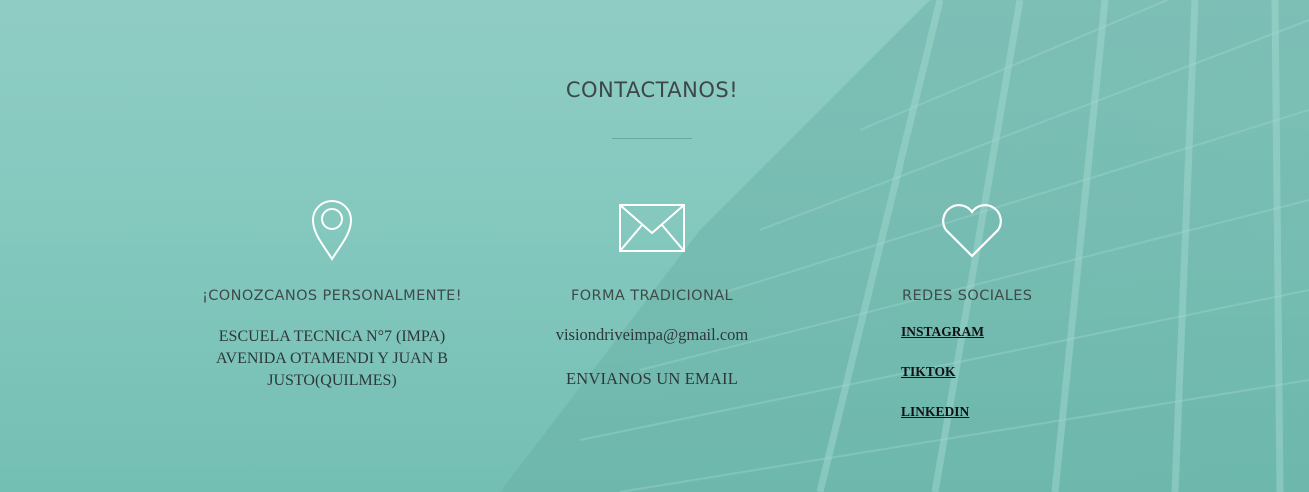  I want to click on address-line: AVENIDA OTAMENDI Y JUAN B, so click(332, 358).